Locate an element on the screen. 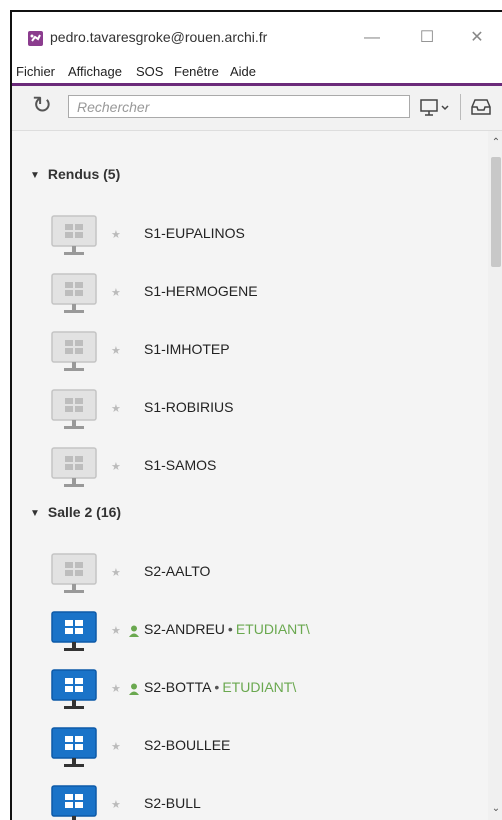 Image resolution: width=502 pixels, height=820 pixels. machine-label: S1-HERMOGENE is located at coordinates (201, 291).